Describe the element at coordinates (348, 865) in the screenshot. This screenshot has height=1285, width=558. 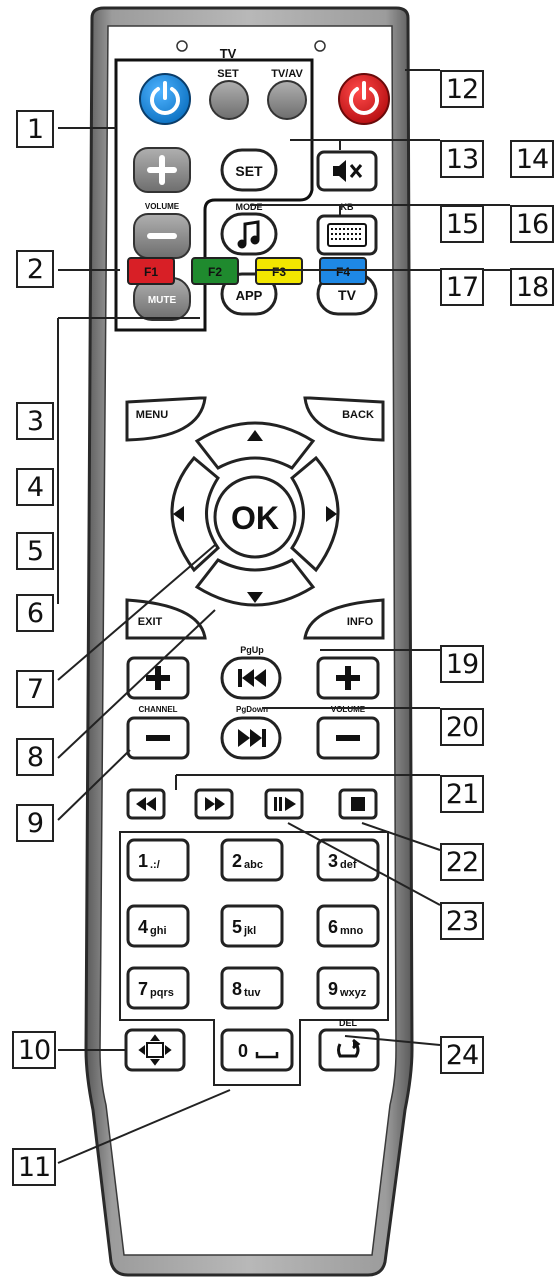
I see `digit-3-letters: def` at that location.